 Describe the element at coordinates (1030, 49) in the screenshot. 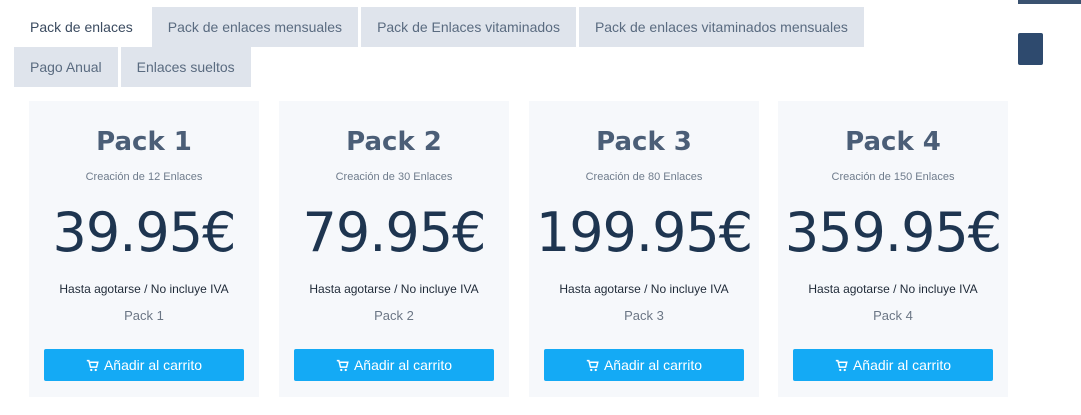

I see `side-button` at that location.